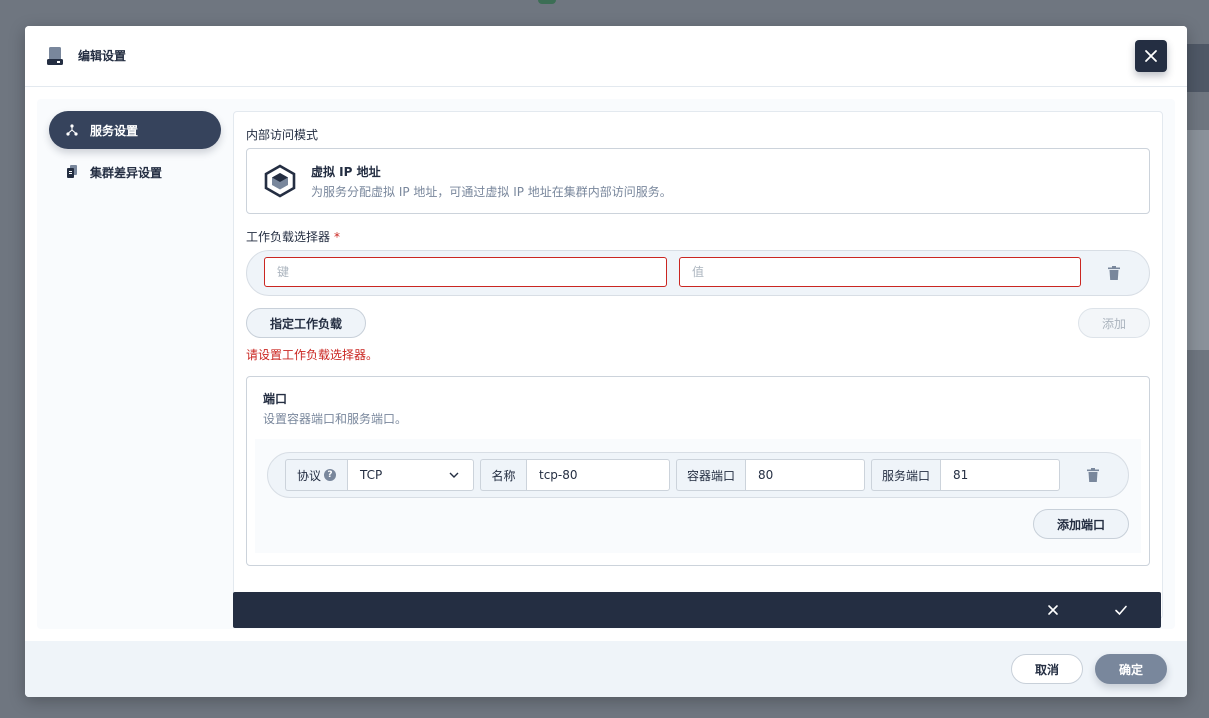 Image resolution: width=1209 pixels, height=718 pixels. I want to click on protocol-label: 协议?, so click(316, 475).